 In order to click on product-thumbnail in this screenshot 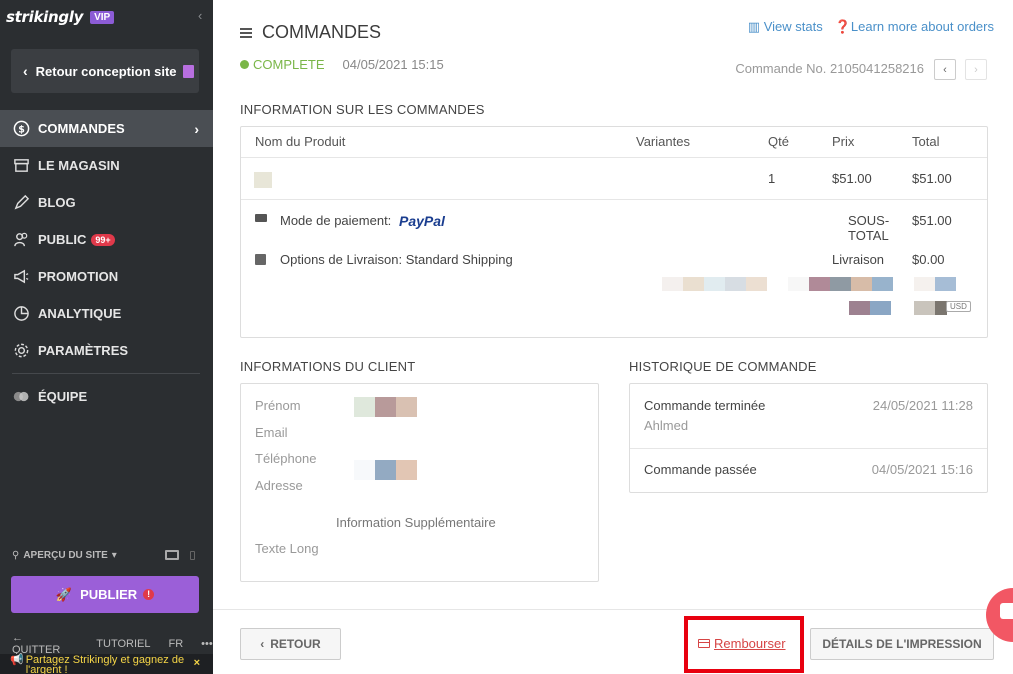, I will do `click(263, 180)`.